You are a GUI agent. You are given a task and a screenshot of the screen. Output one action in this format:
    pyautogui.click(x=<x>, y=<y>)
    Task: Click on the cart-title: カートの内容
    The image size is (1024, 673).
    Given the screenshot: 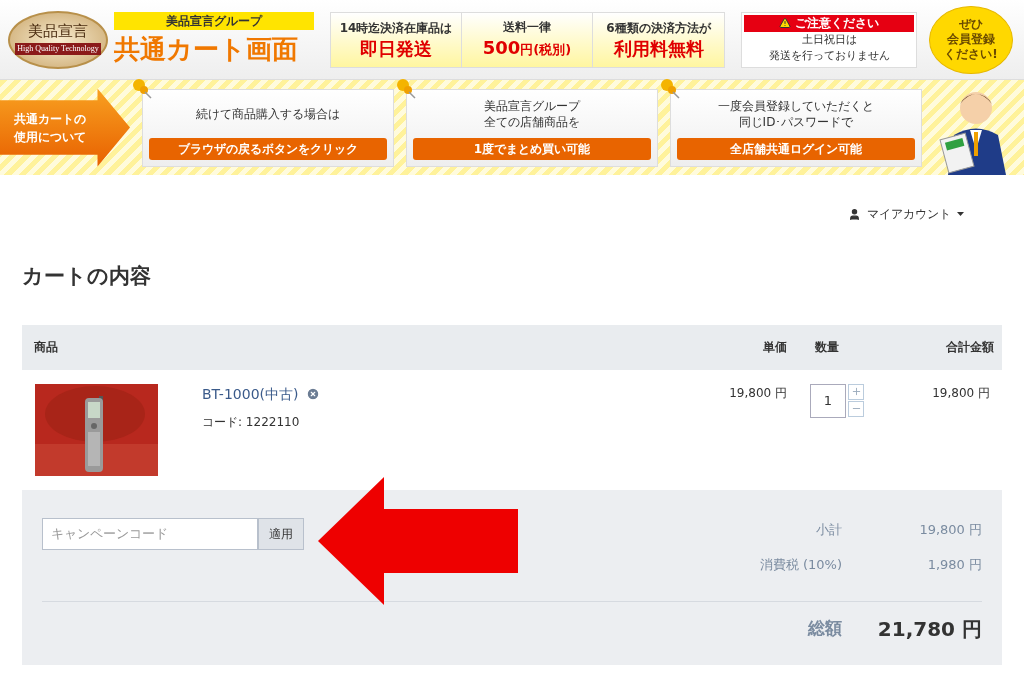 What is the action you would take?
    pyautogui.click(x=86, y=276)
    